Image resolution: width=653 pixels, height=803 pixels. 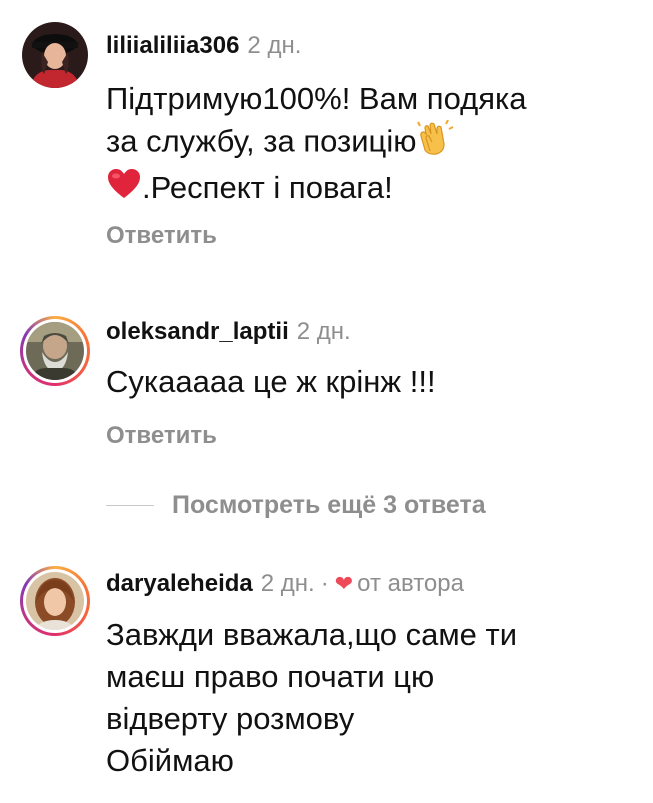 What do you see at coordinates (344, 583) in the screenshot?
I see `liked-by-author-heart-icon: ❤` at bounding box center [344, 583].